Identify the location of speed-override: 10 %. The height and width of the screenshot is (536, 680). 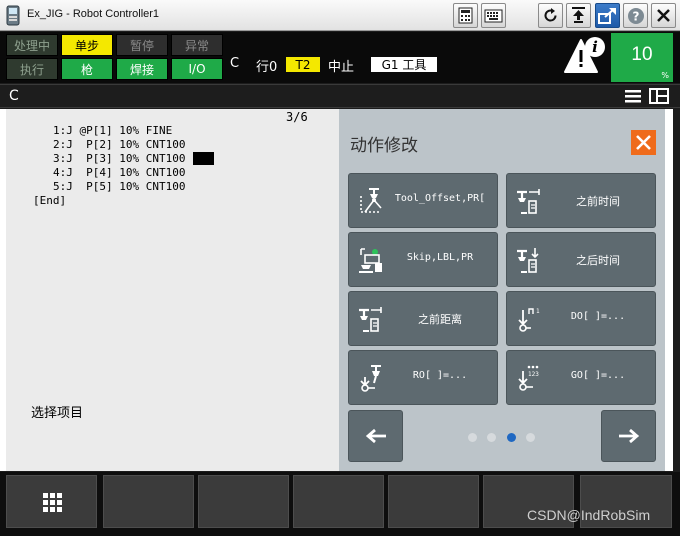
(642, 57).